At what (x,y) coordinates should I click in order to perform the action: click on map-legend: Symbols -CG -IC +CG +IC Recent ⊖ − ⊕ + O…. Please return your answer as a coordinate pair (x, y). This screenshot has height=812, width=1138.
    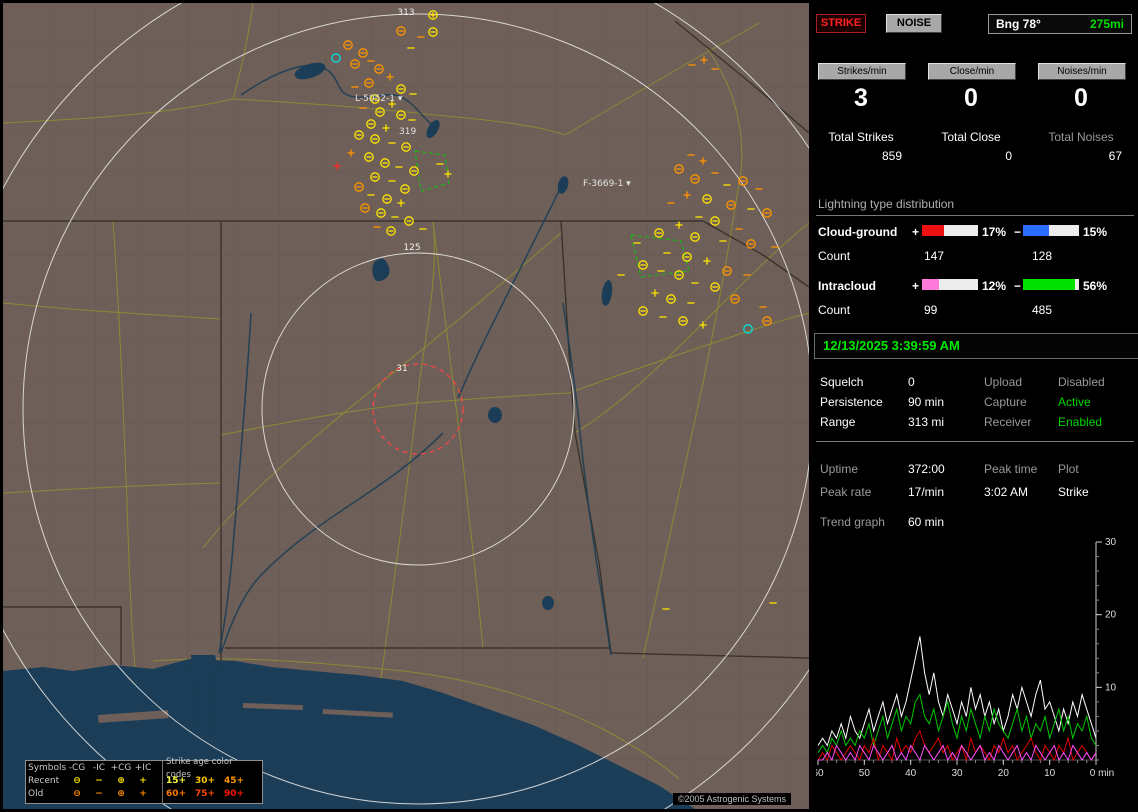
    Looking at the image, I should click on (144, 780).